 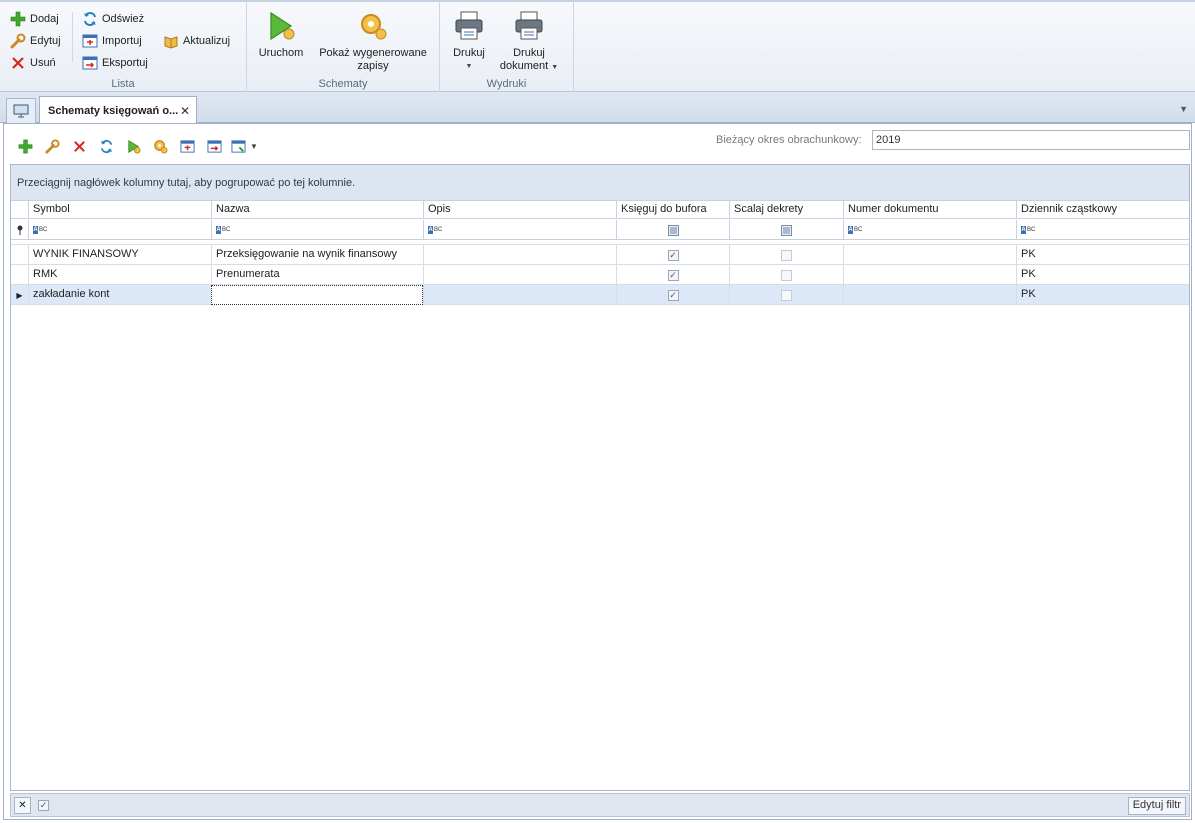 I want to click on import-button: Importuj, so click(x=112, y=41).